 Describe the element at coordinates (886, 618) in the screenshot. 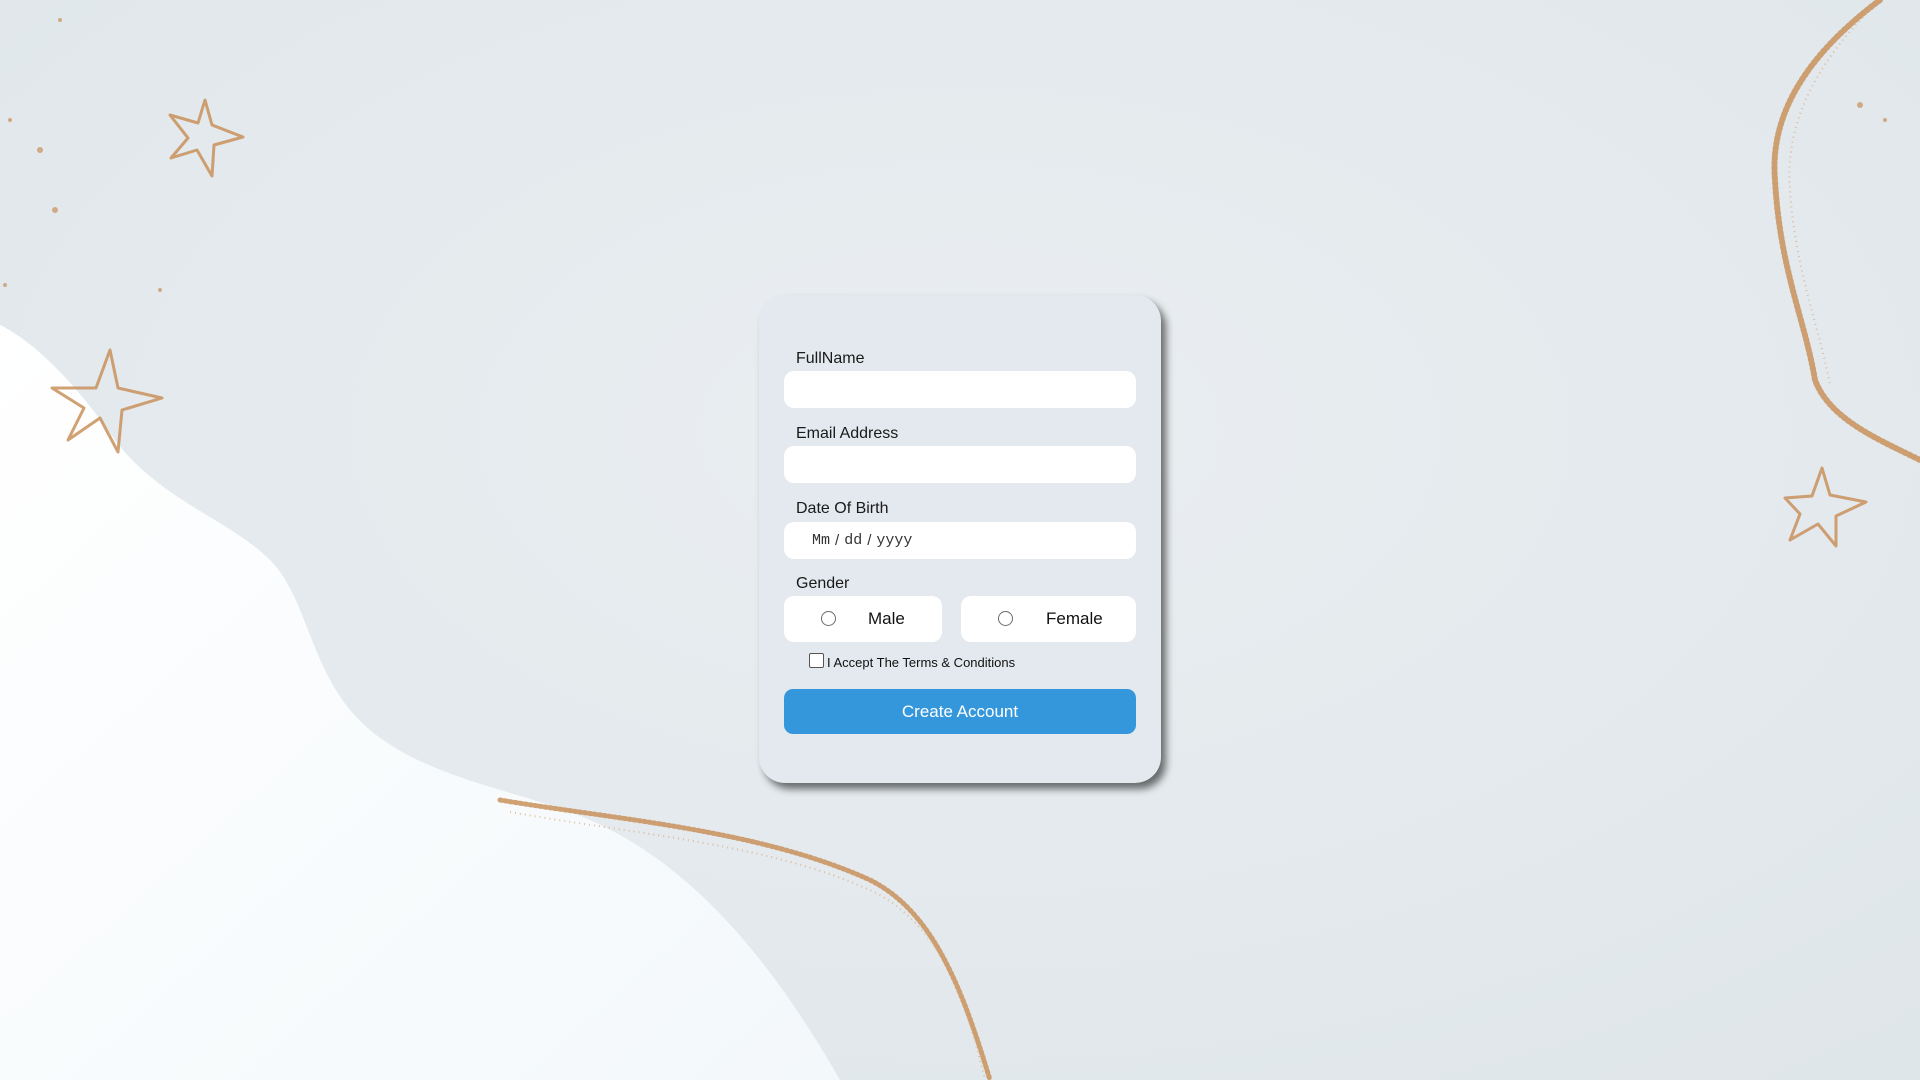

I see `gender-option-label: Male` at that location.